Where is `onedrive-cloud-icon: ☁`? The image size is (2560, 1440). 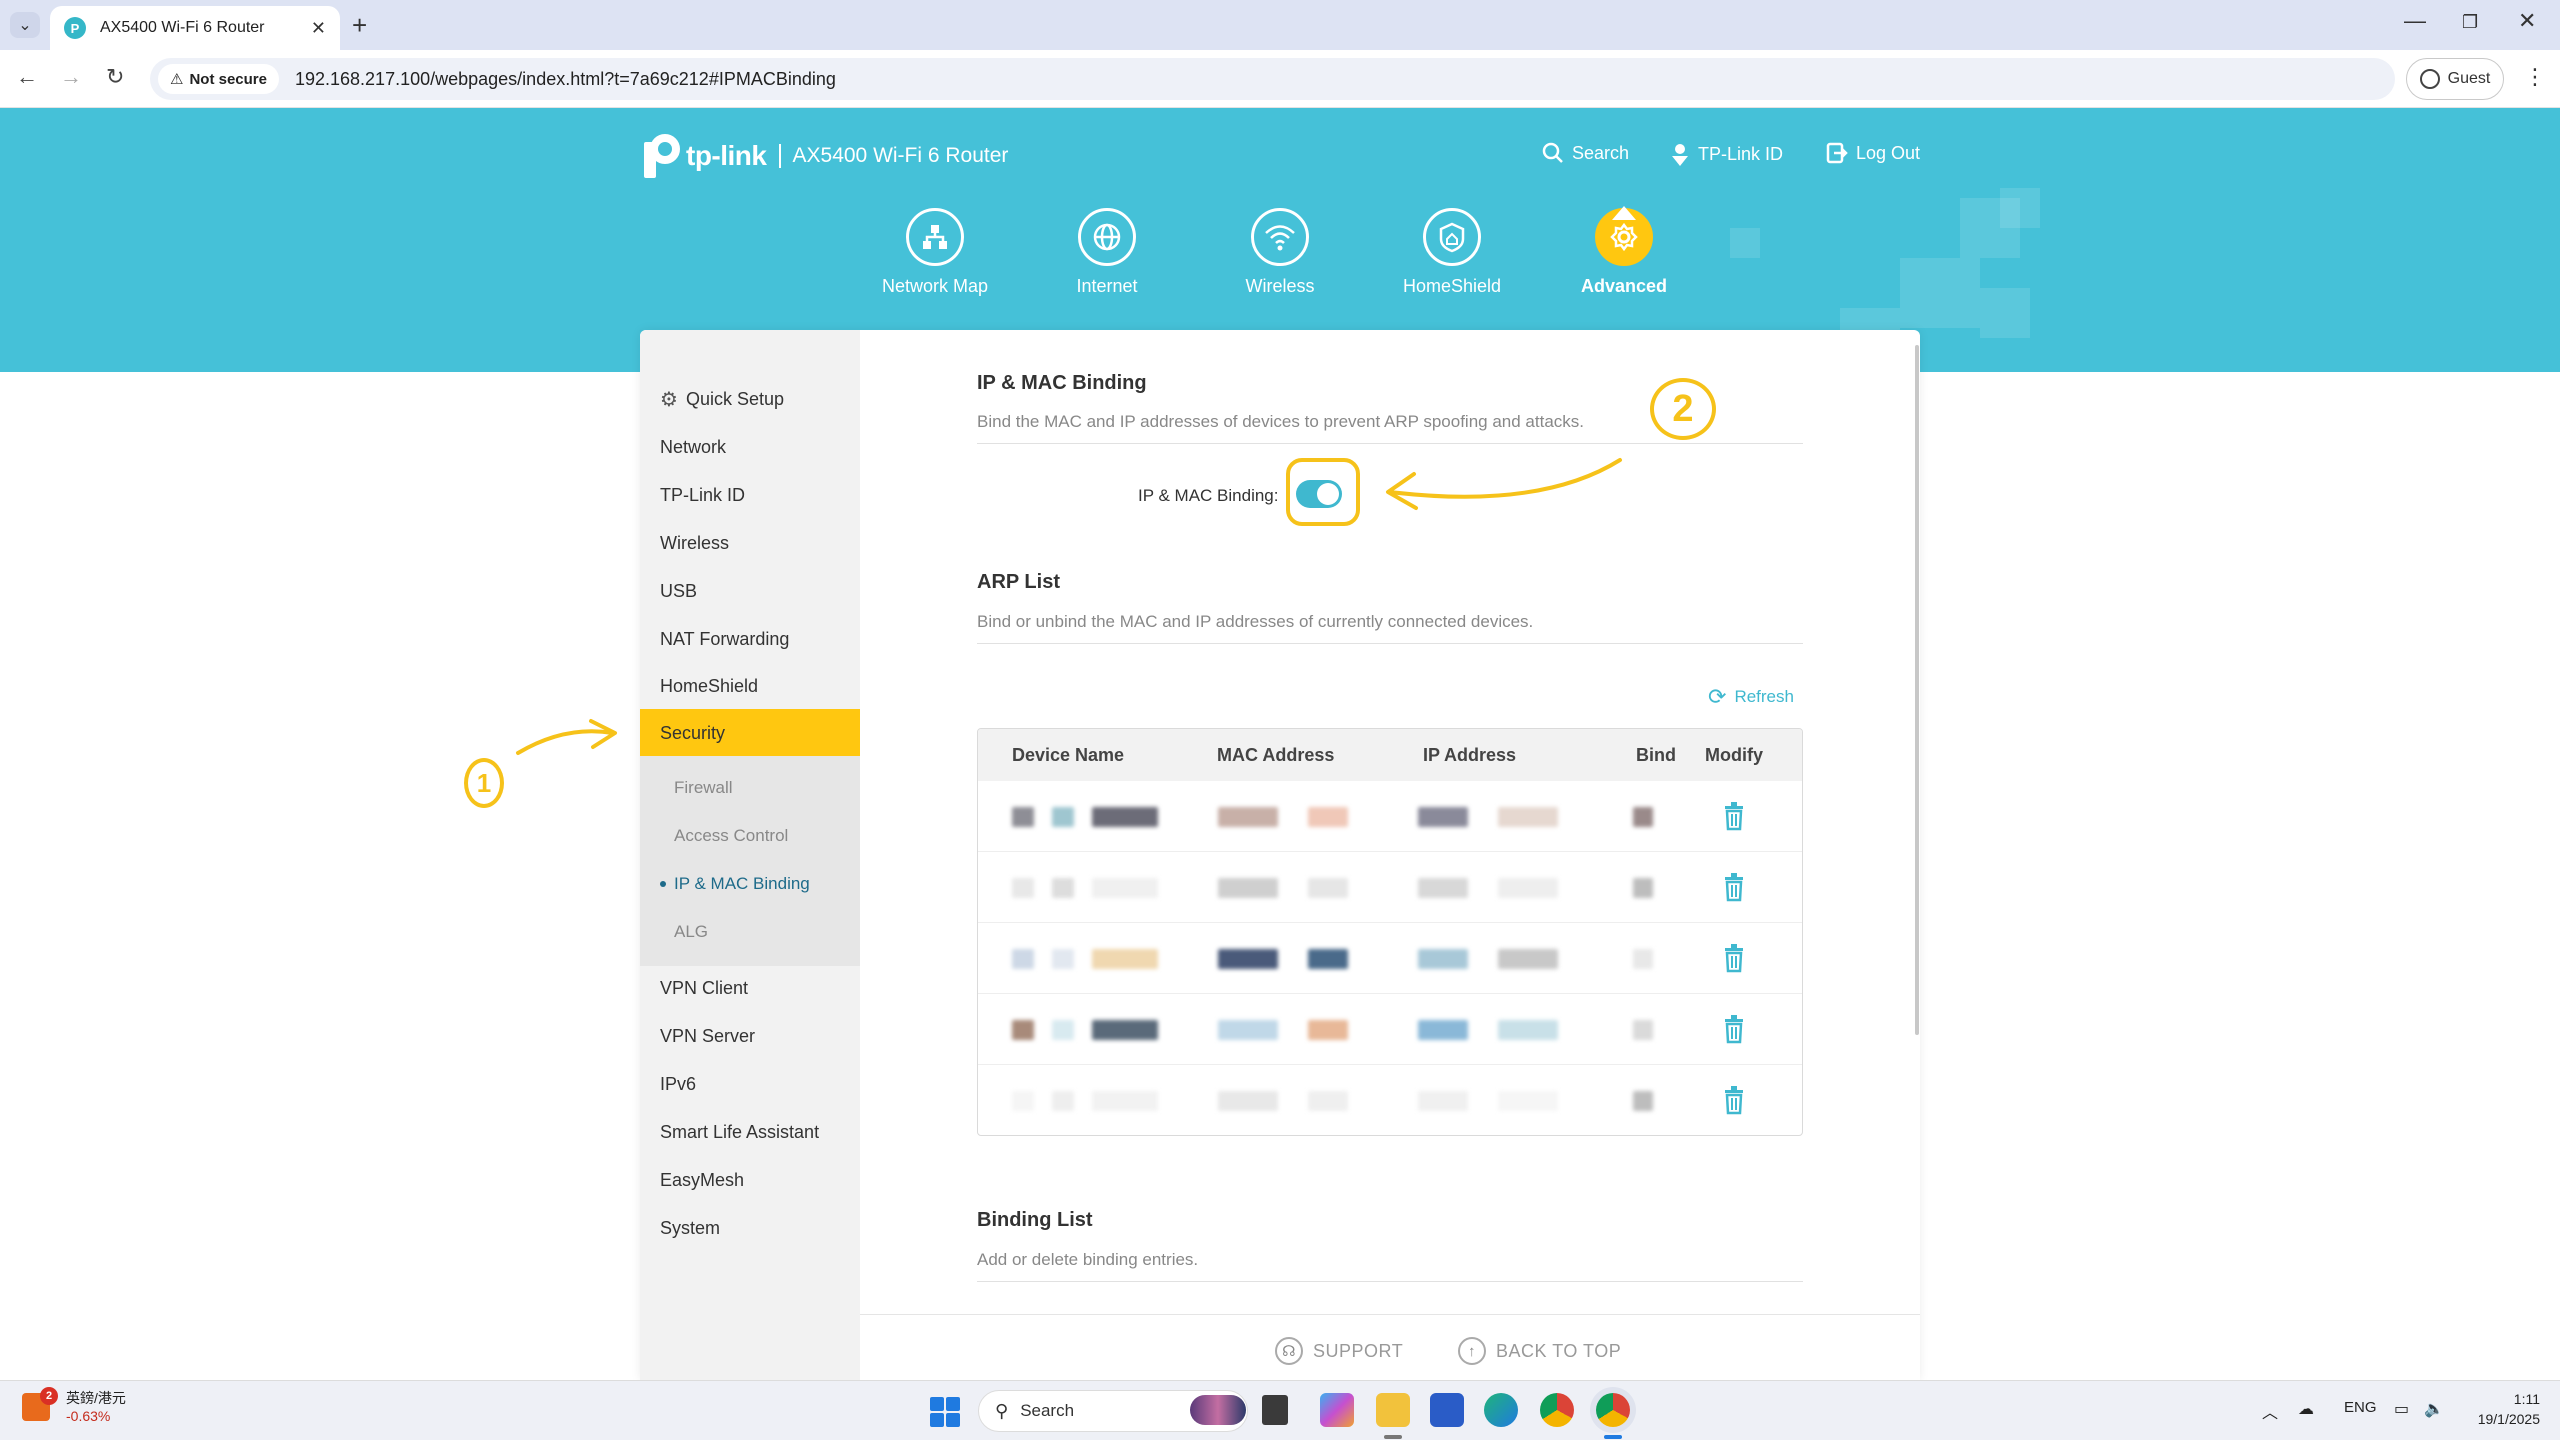
onedrive-cloud-icon: ☁ is located at coordinates (2306, 1409).